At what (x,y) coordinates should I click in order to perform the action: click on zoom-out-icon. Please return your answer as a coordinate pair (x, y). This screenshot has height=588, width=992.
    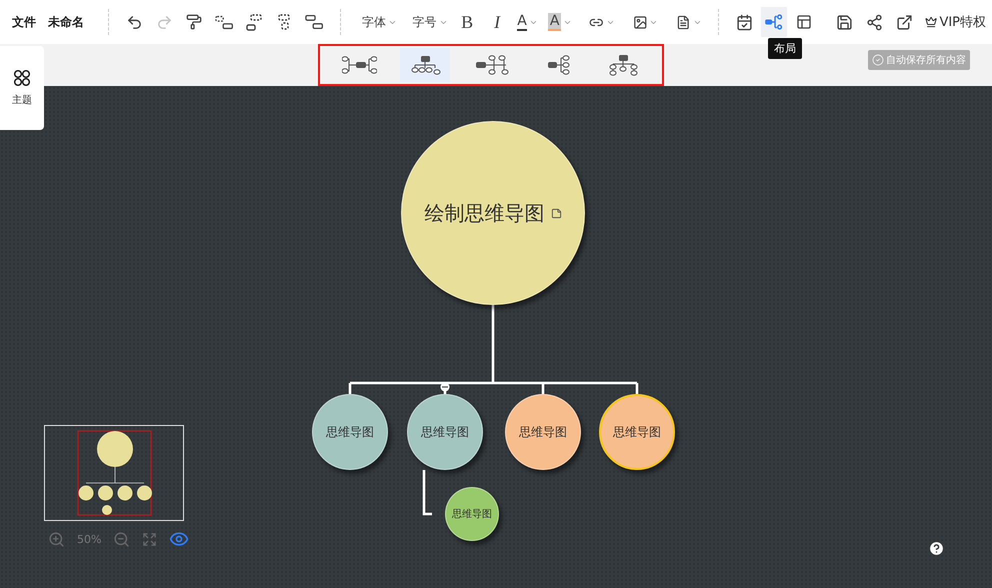
    Looking at the image, I should click on (121, 539).